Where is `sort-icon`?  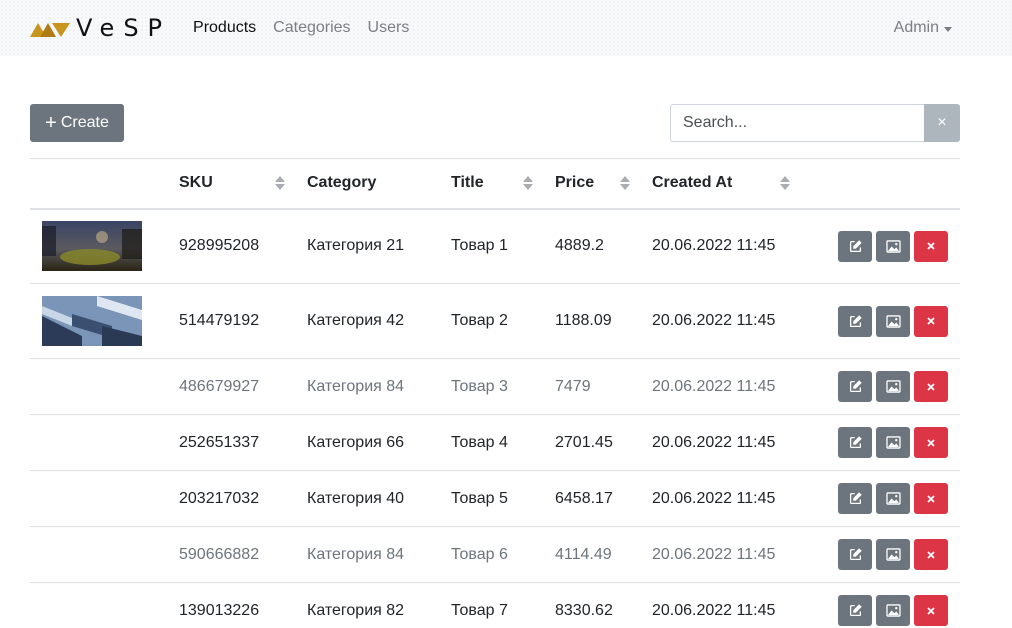 sort-icon is located at coordinates (280, 183).